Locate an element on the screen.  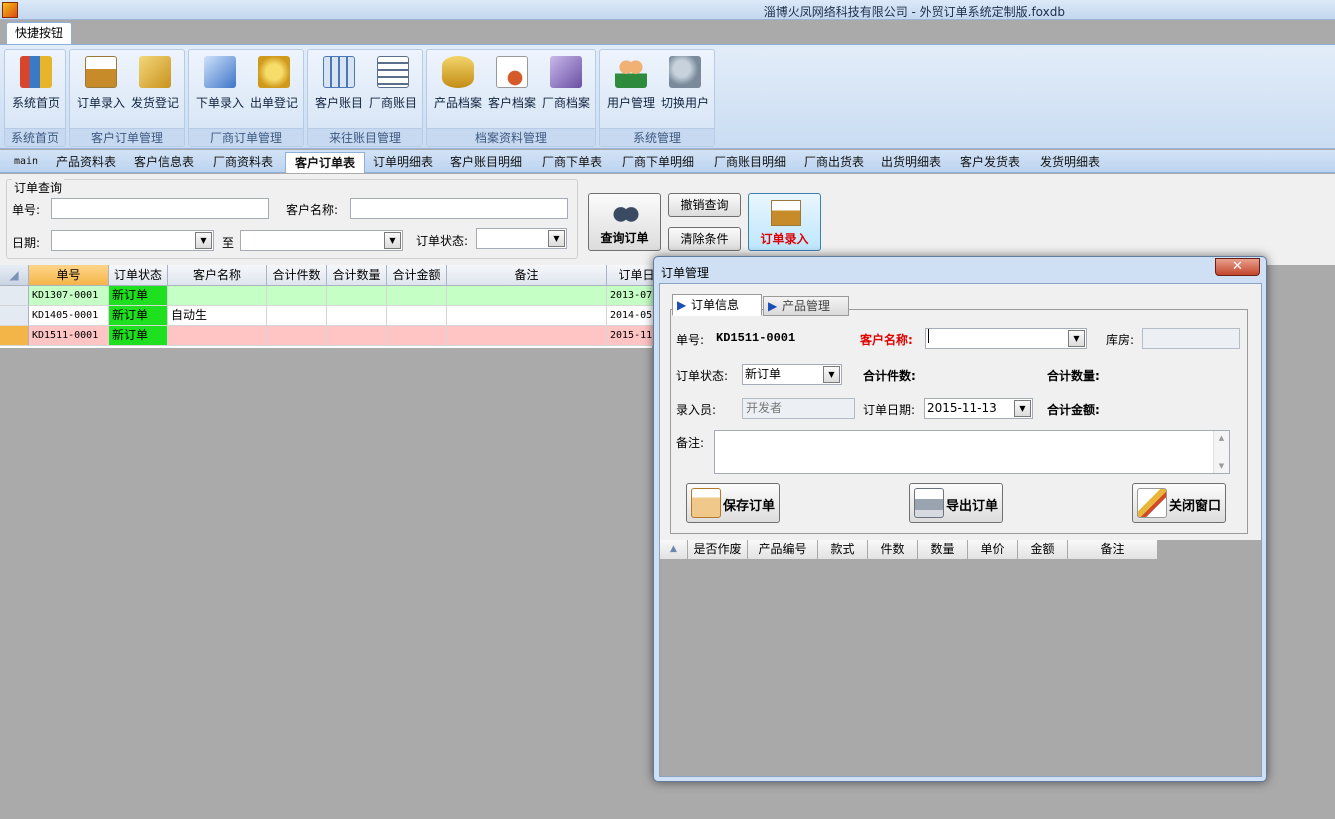
table-cell: KD1307-0001 is located at coordinates (69, 296).